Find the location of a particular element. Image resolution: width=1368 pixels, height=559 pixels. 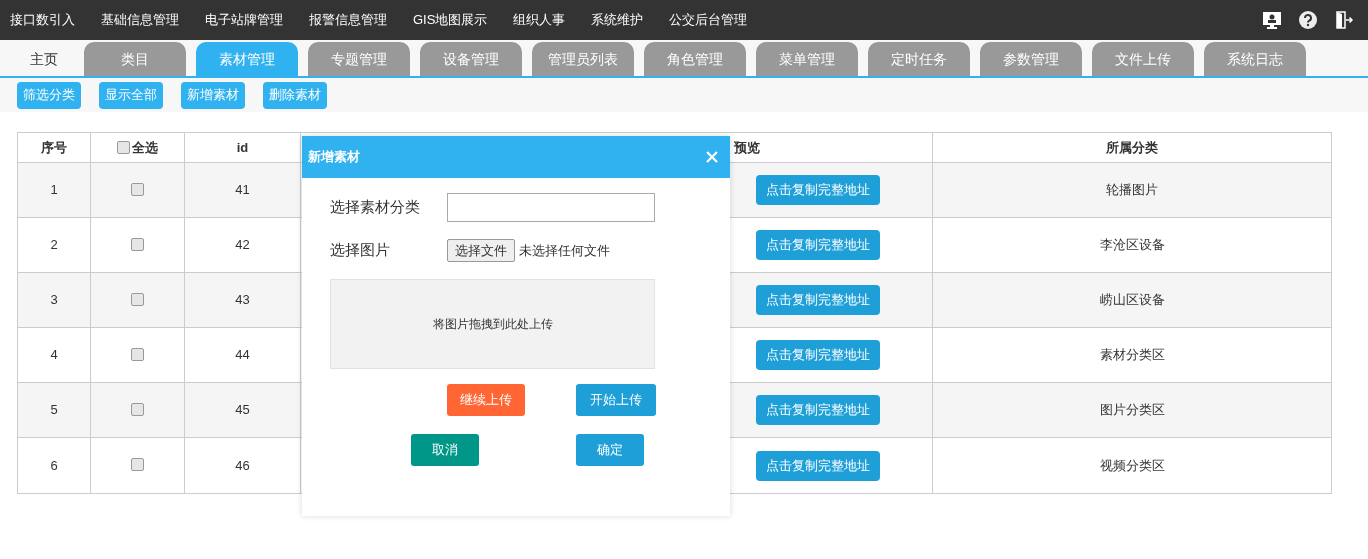

dialog-button: 确定 is located at coordinates (610, 450).